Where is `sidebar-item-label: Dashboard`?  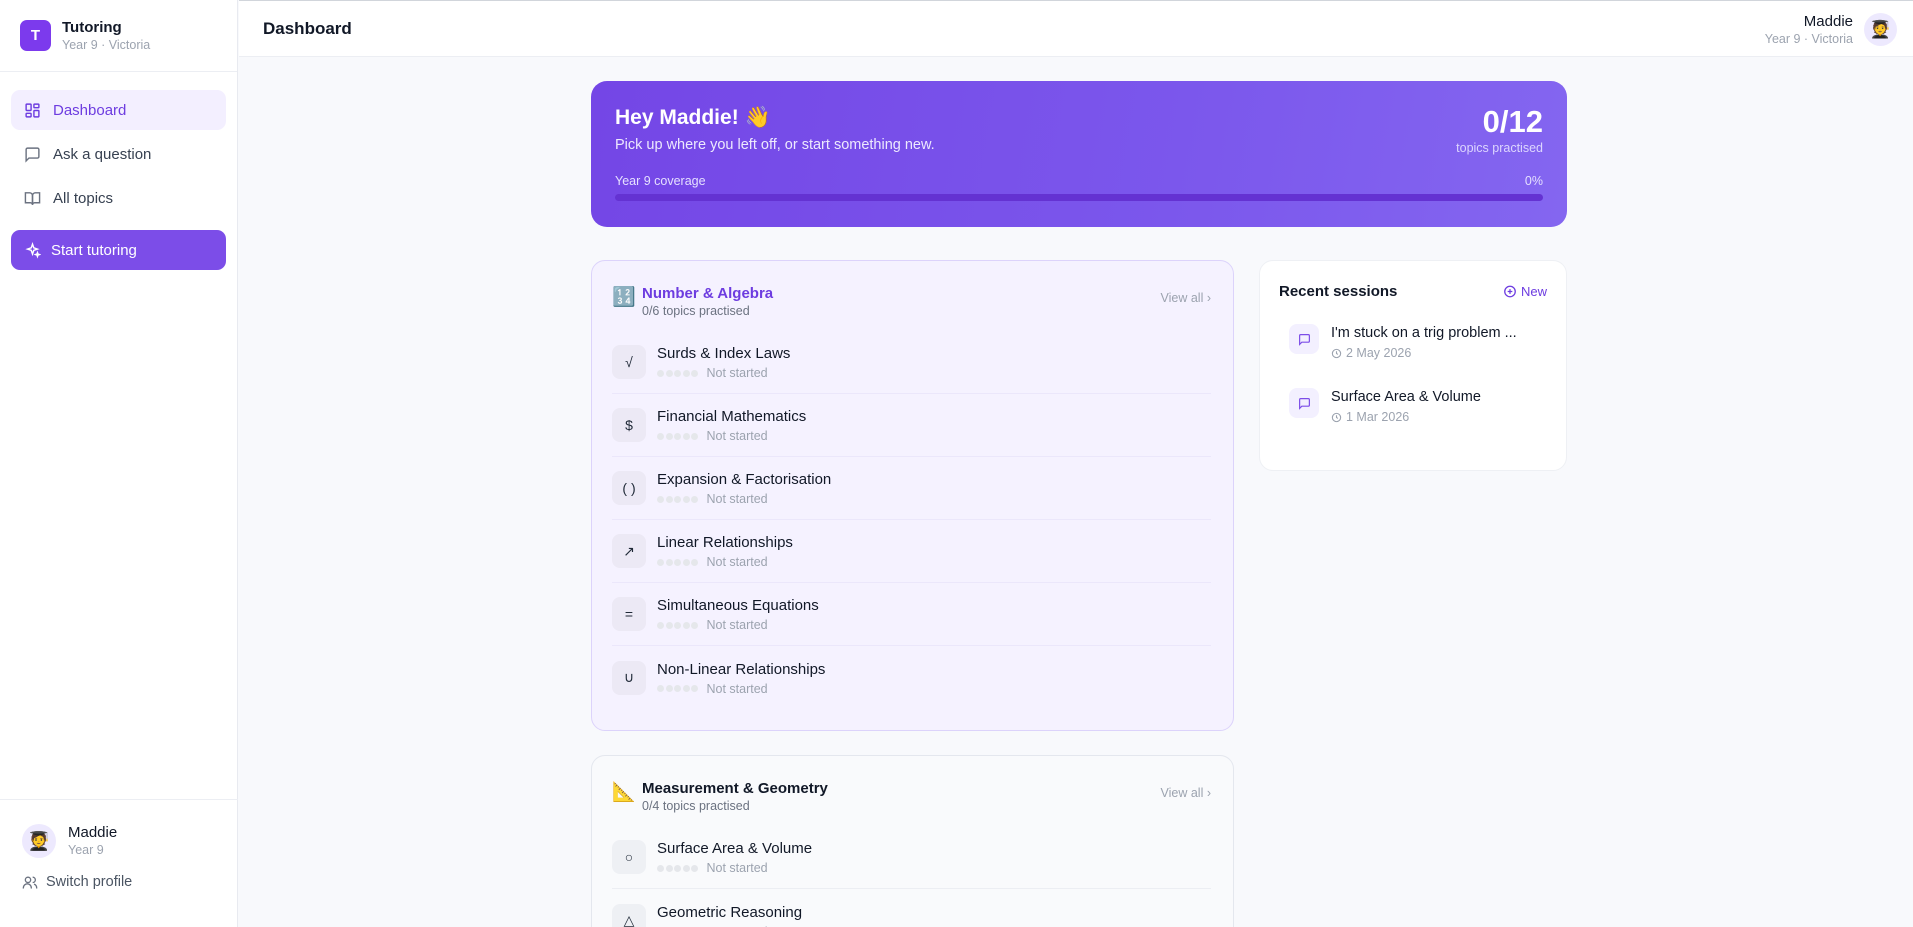 sidebar-item-label: Dashboard is located at coordinates (90, 110).